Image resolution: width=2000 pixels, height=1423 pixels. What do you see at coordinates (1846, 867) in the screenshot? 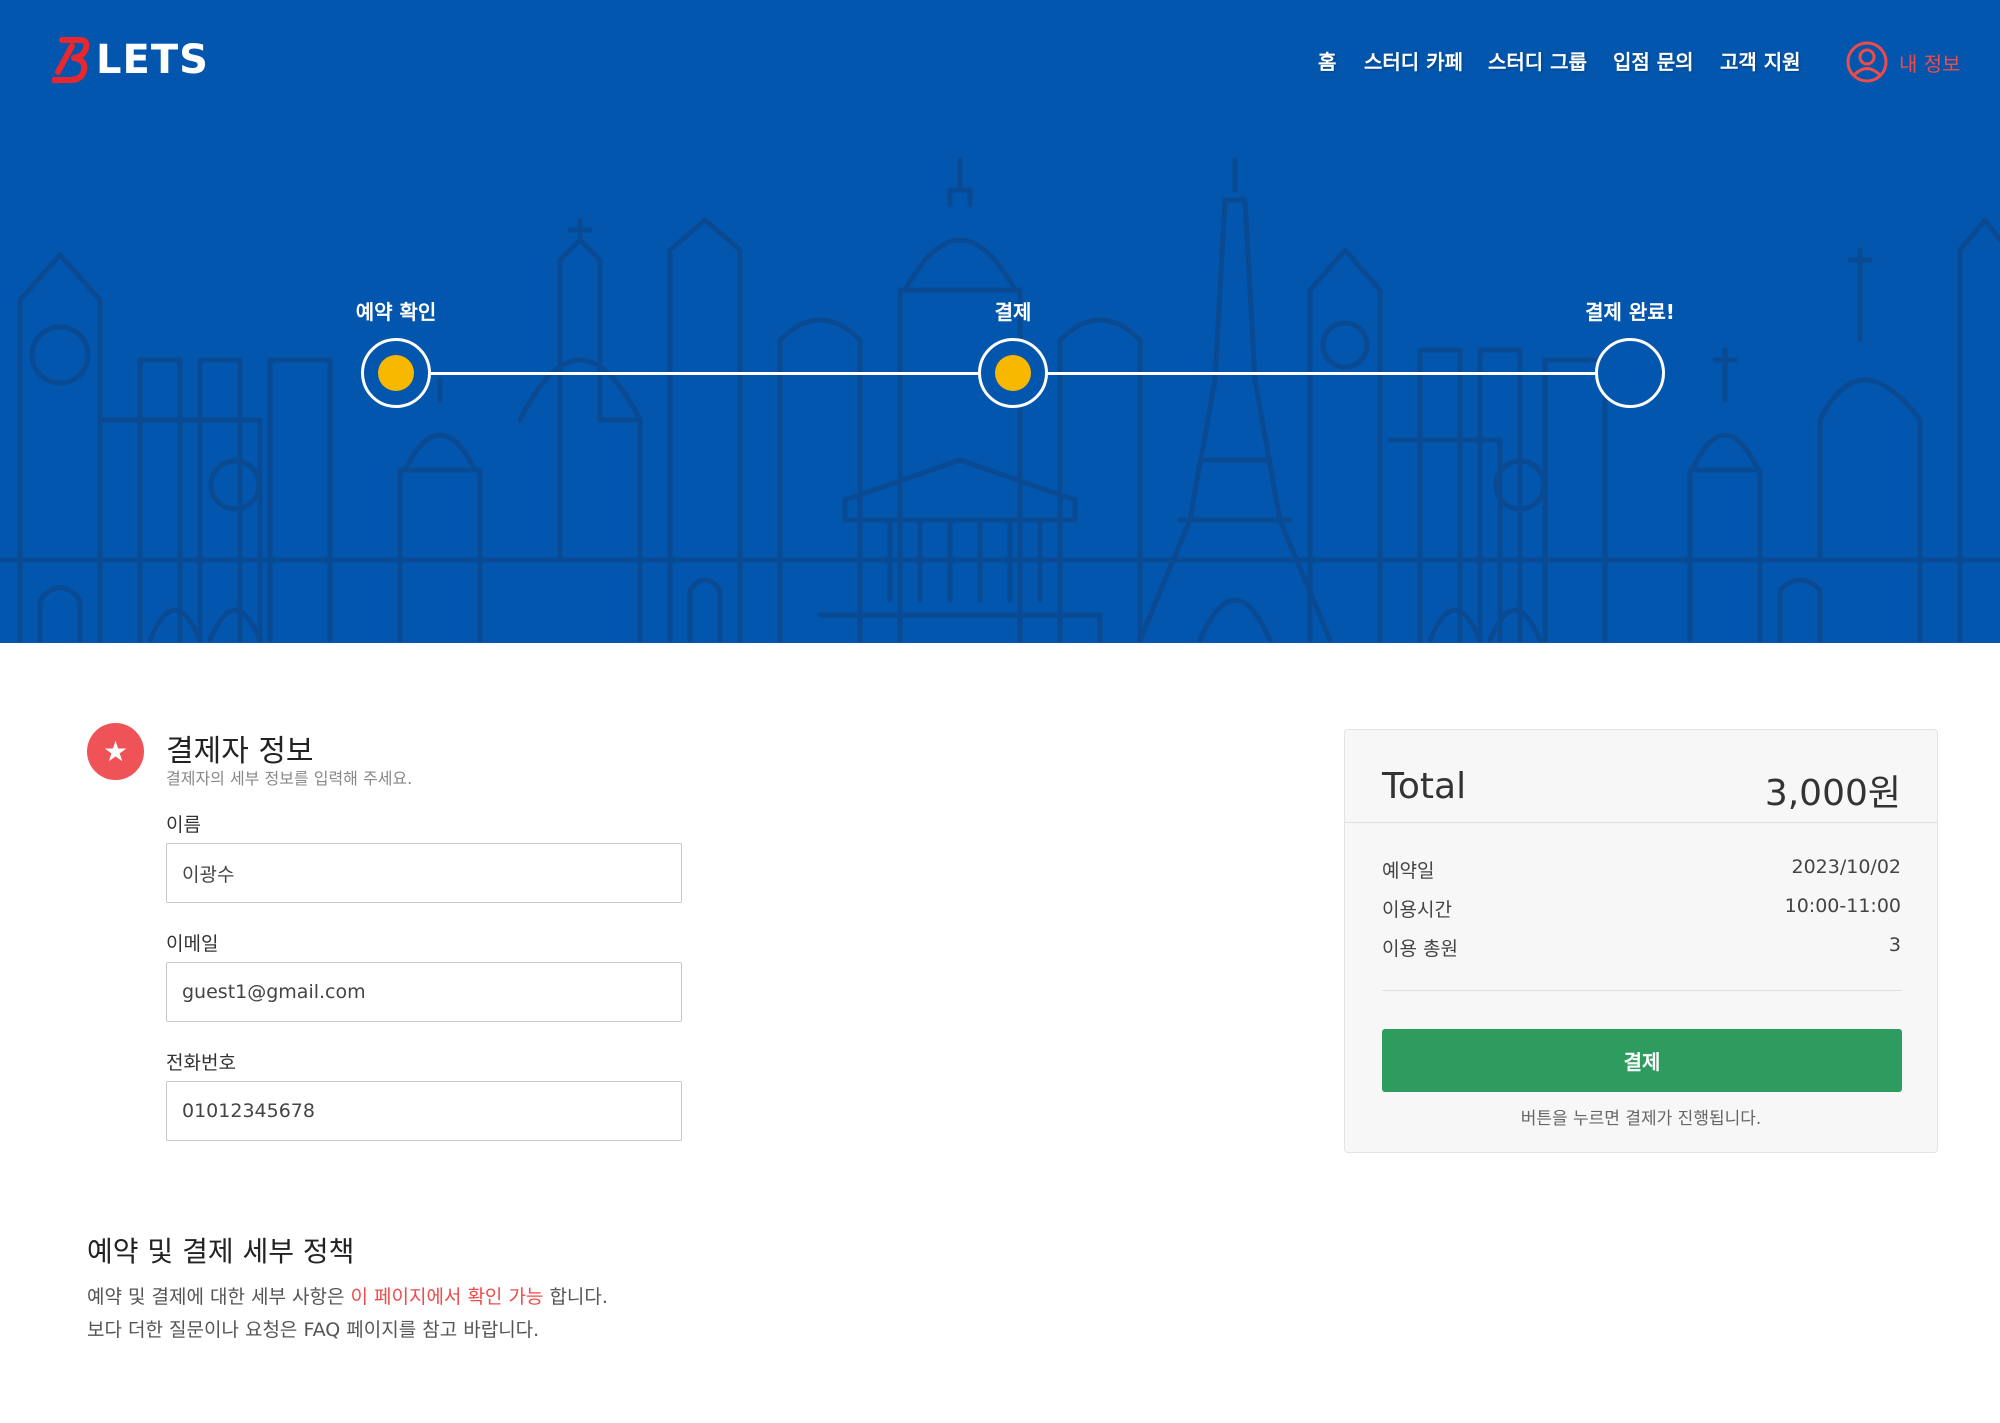
I see `reservation-date-value: 2023/10/02` at bounding box center [1846, 867].